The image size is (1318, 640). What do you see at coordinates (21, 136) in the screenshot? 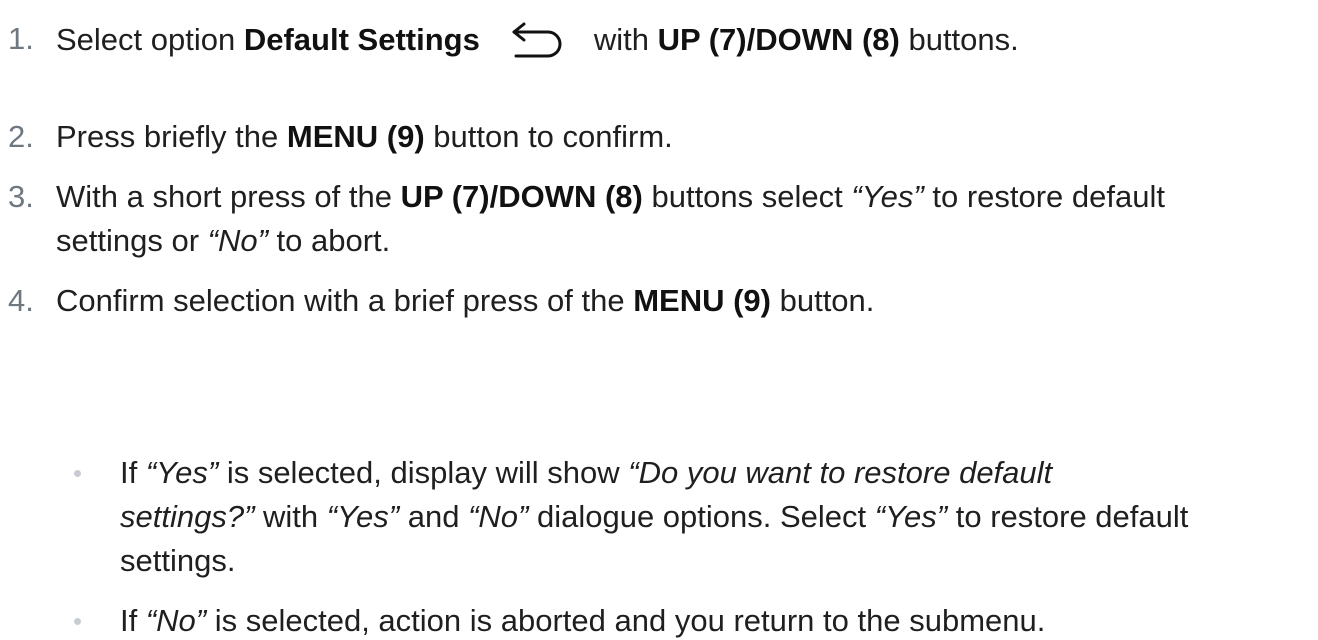
I see `step-number: 2.` at bounding box center [21, 136].